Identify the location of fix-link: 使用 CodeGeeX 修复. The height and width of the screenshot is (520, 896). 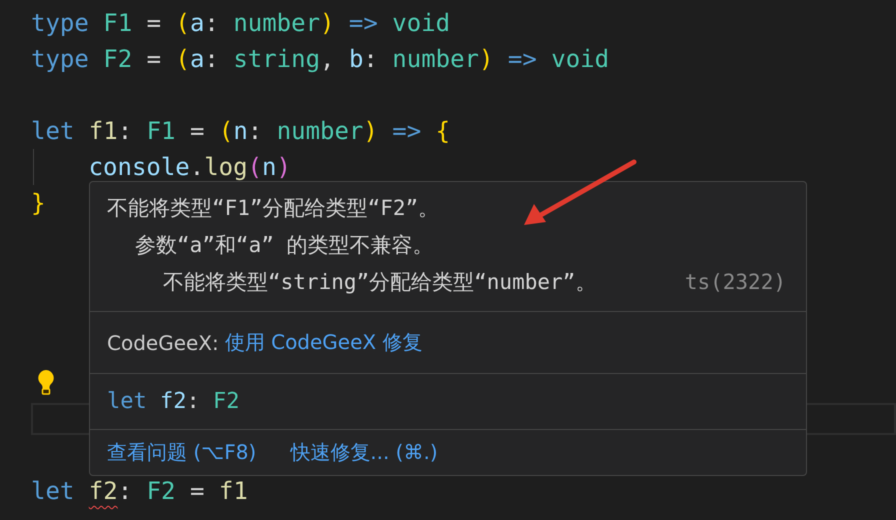
(323, 342).